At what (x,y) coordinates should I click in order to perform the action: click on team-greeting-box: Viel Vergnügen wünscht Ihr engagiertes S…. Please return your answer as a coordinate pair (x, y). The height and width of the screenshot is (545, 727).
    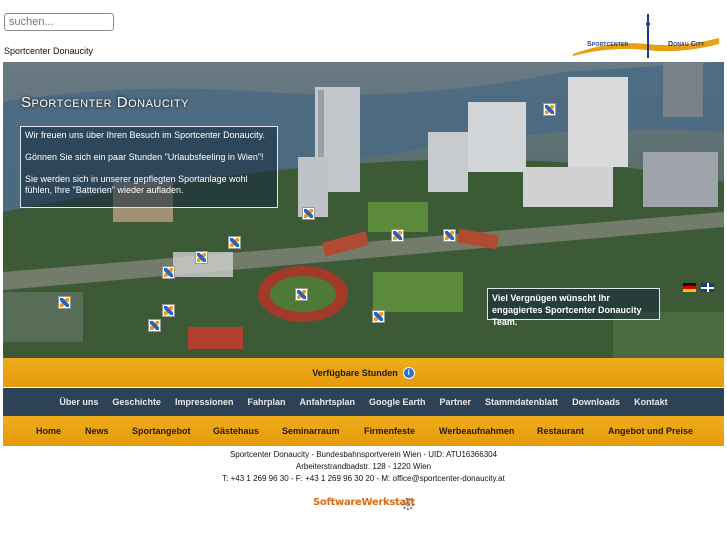
    Looking at the image, I should click on (573, 307).